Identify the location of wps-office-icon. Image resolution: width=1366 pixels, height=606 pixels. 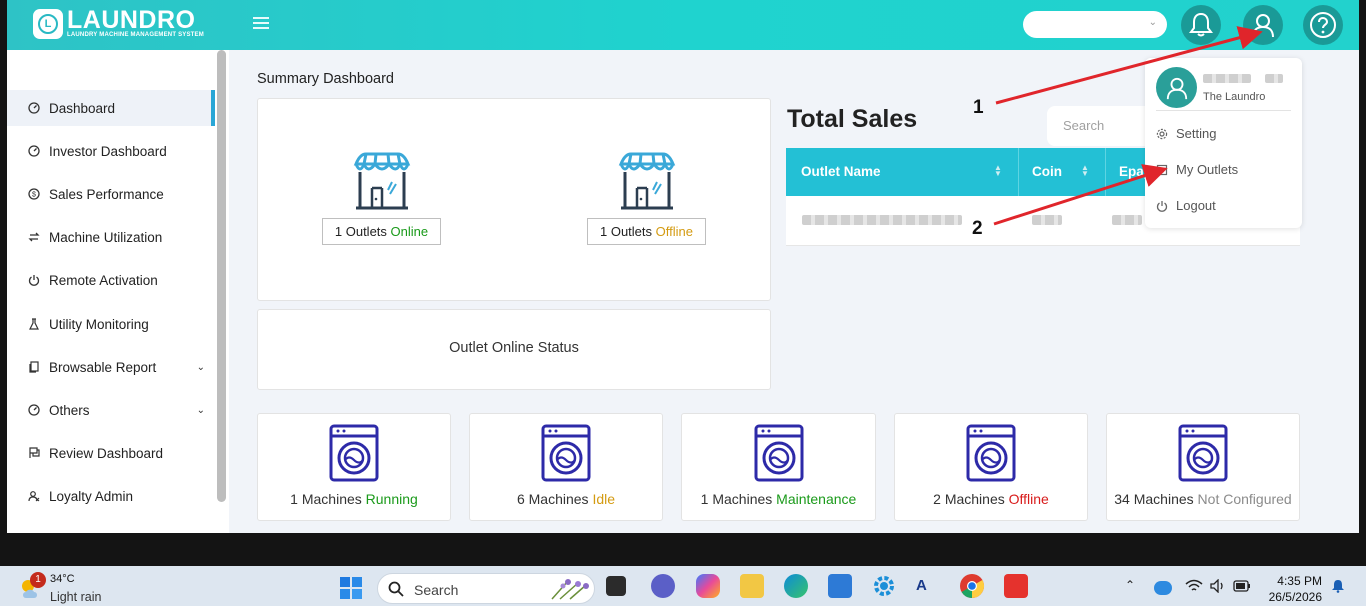
(1016, 586).